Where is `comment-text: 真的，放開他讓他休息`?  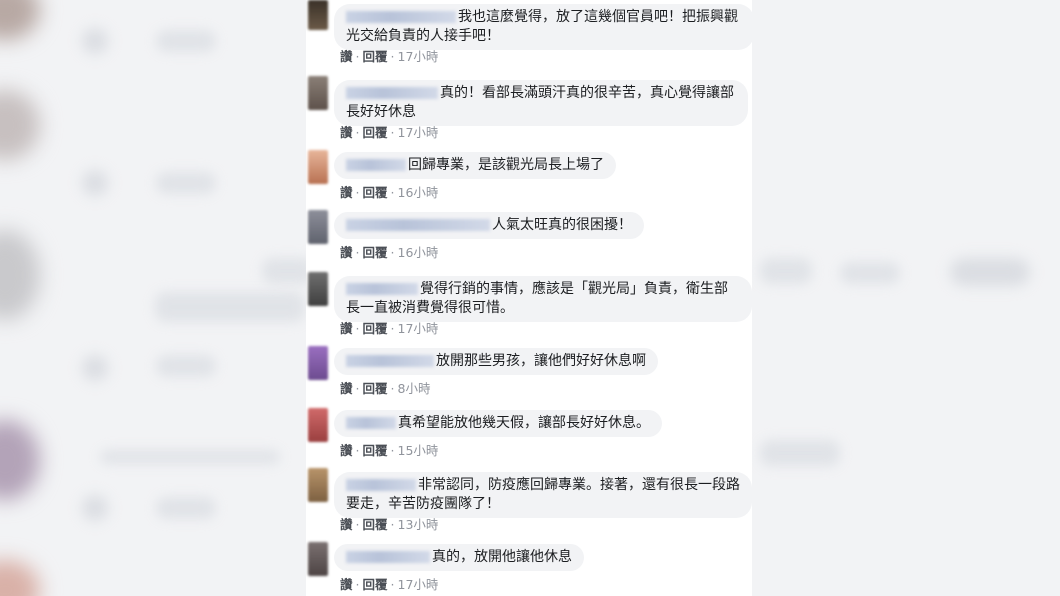
comment-text: 真的，放開他讓他休息 is located at coordinates (502, 557).